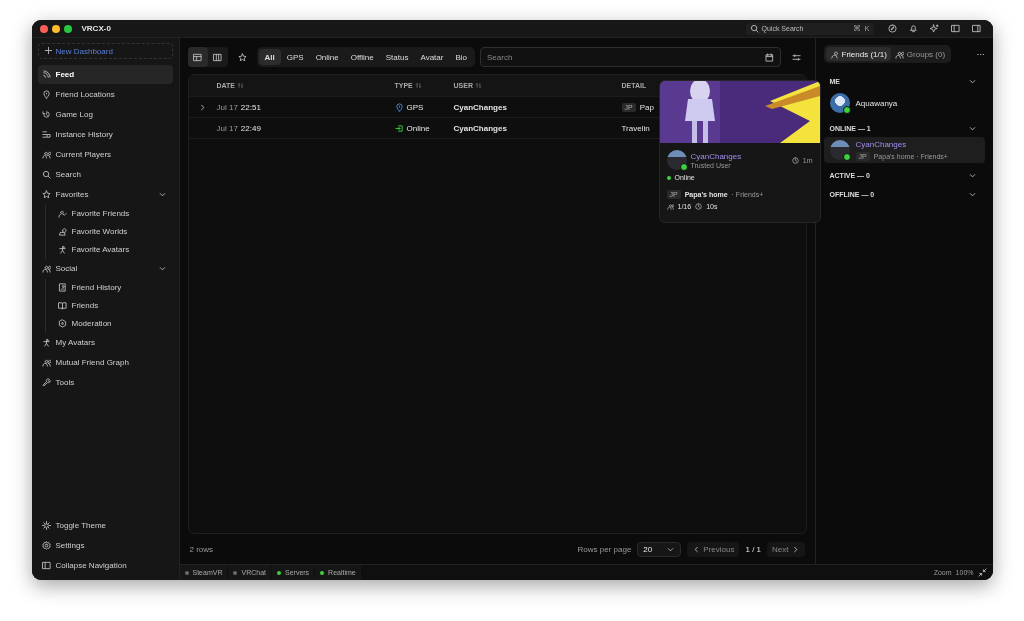  What do you see at coordinates (105, 342) in the screenshot?
I see `sidebar-item: My Avatars` at bounding box center [105, 342].